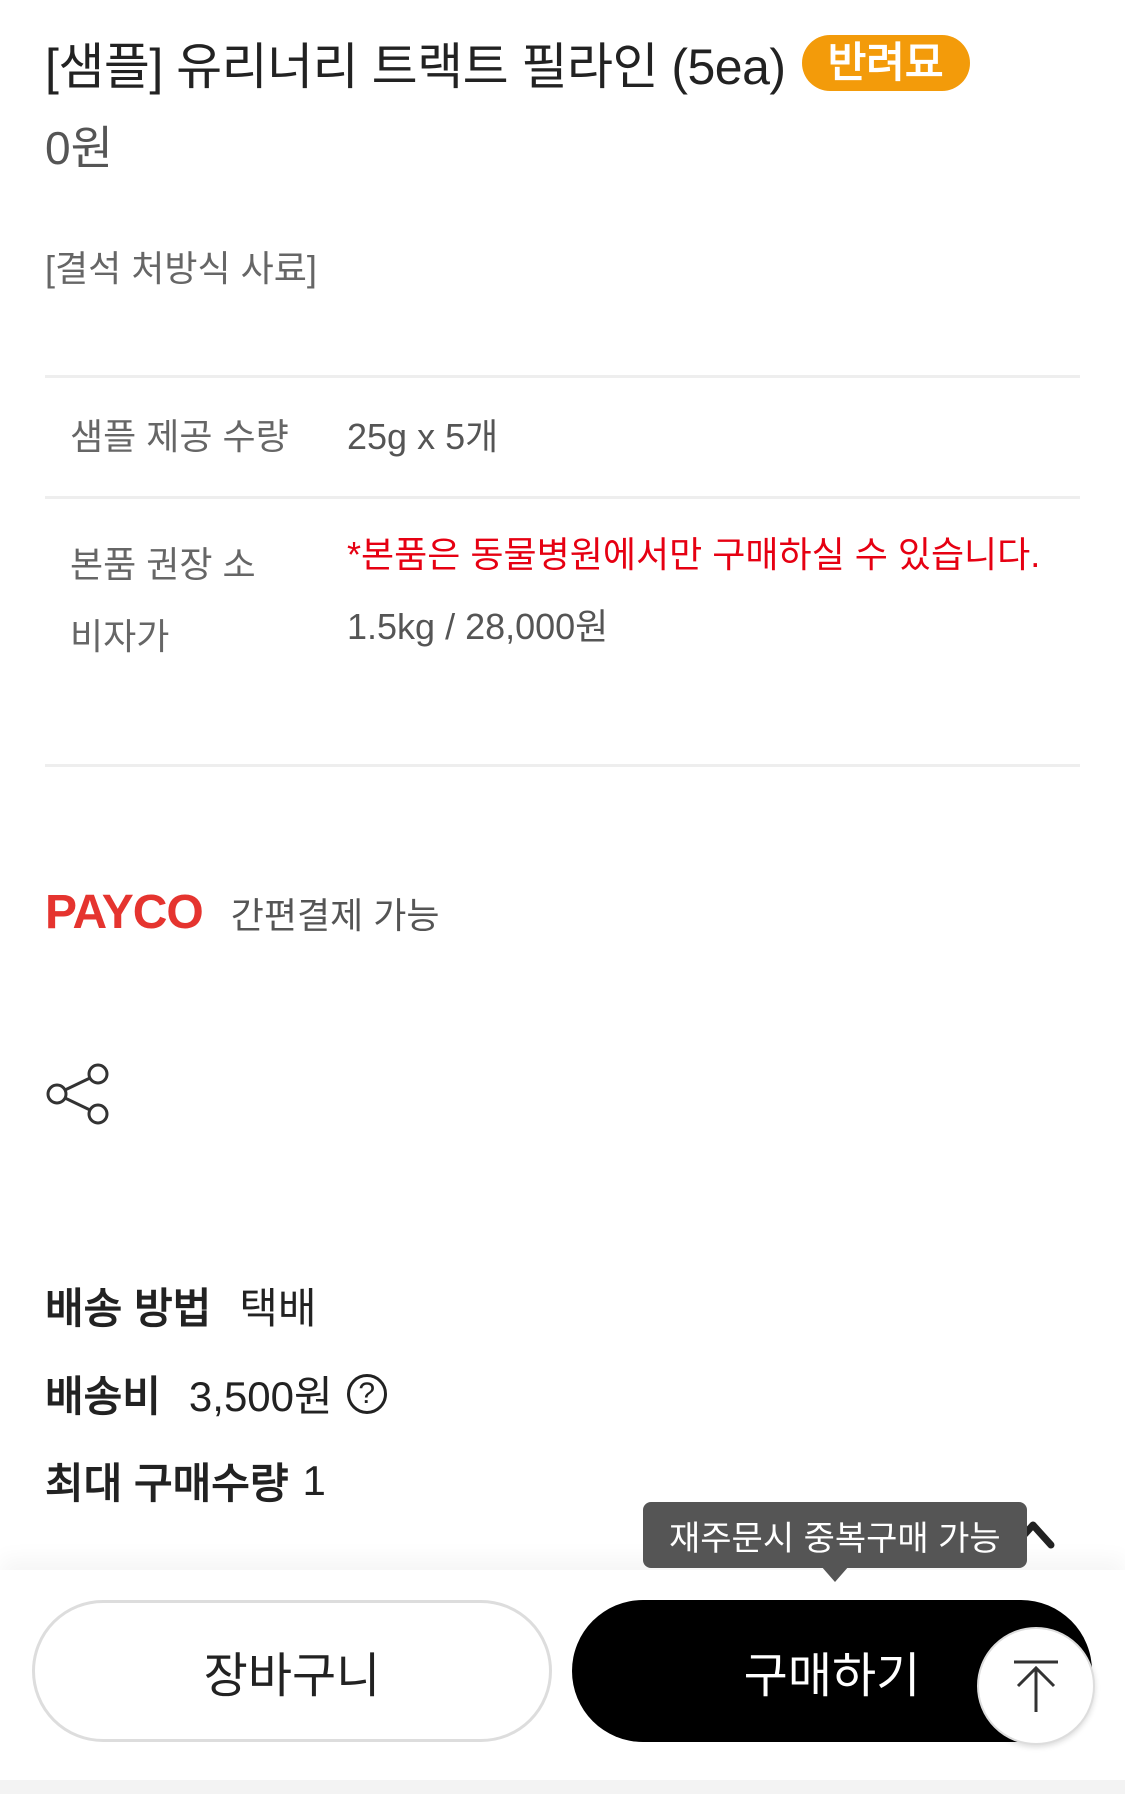 Image resolution: width=1125 pixels, height=1794 pixels. Describe the element at coordinates (562, 1682) in the screenshot. I see `bottom-action-bar: 장바구니 구매하기` at that location.